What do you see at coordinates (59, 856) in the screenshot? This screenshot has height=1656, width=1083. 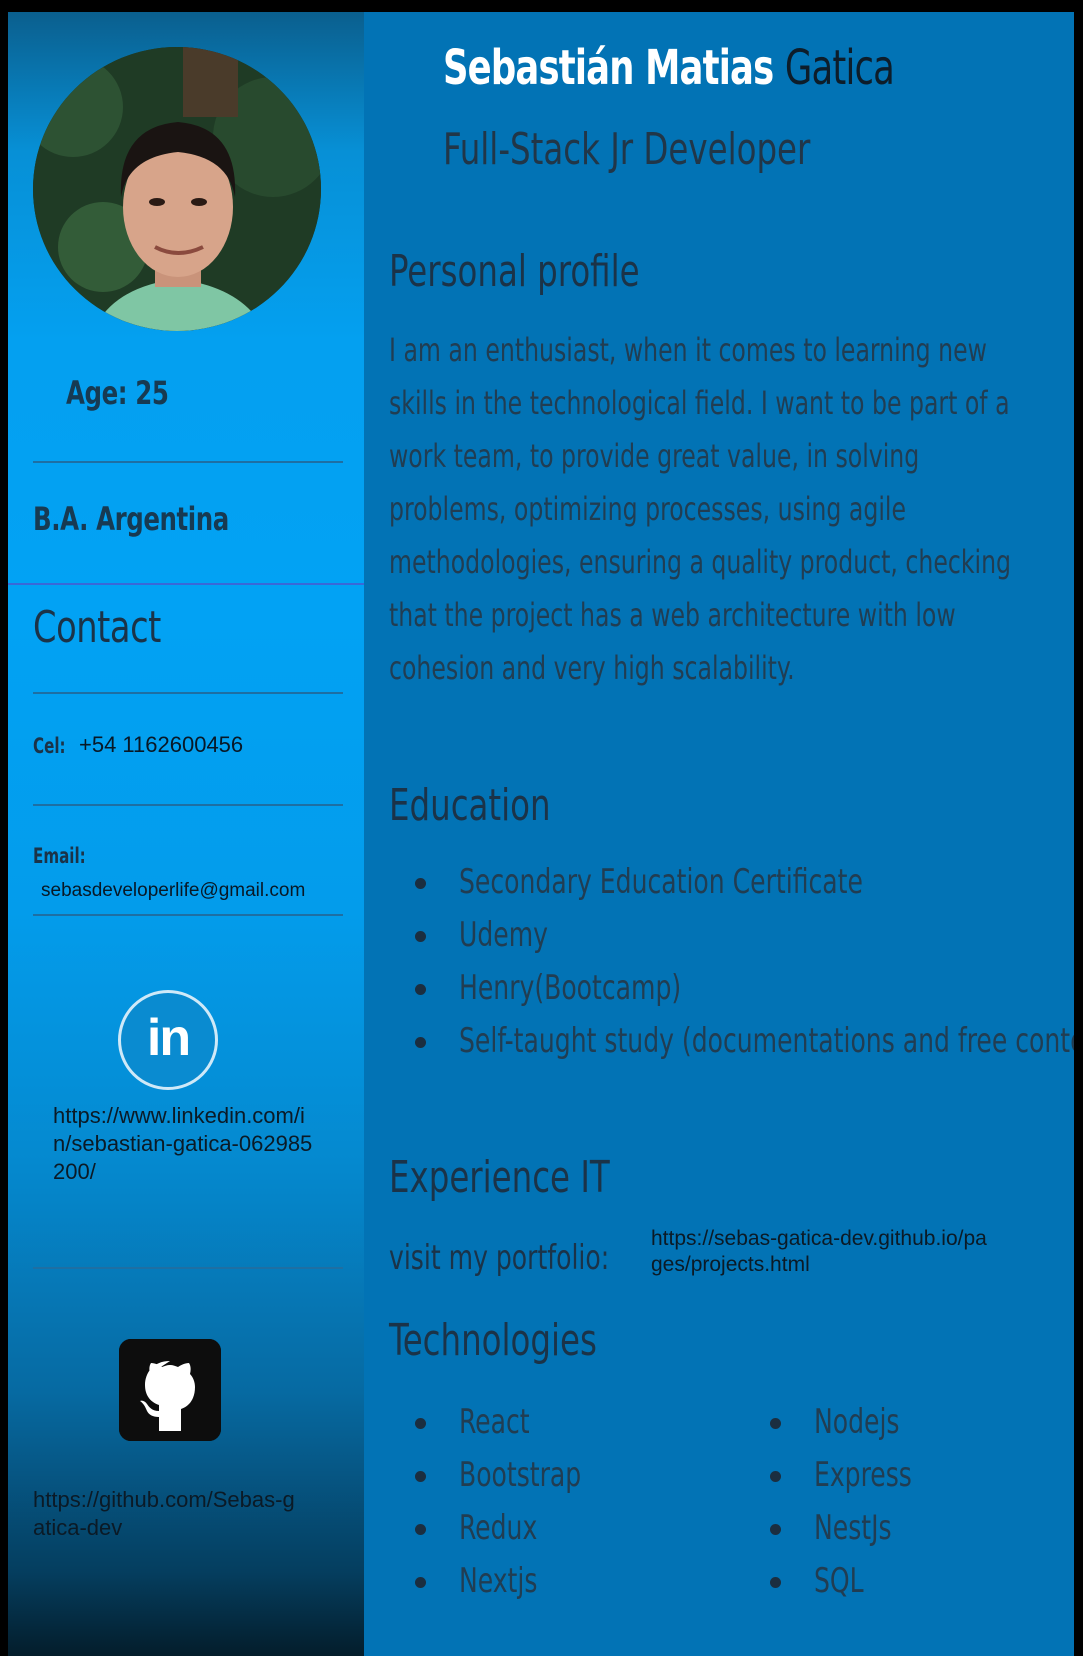 I see `email-label: Email:` at bounding box center [59, 856].